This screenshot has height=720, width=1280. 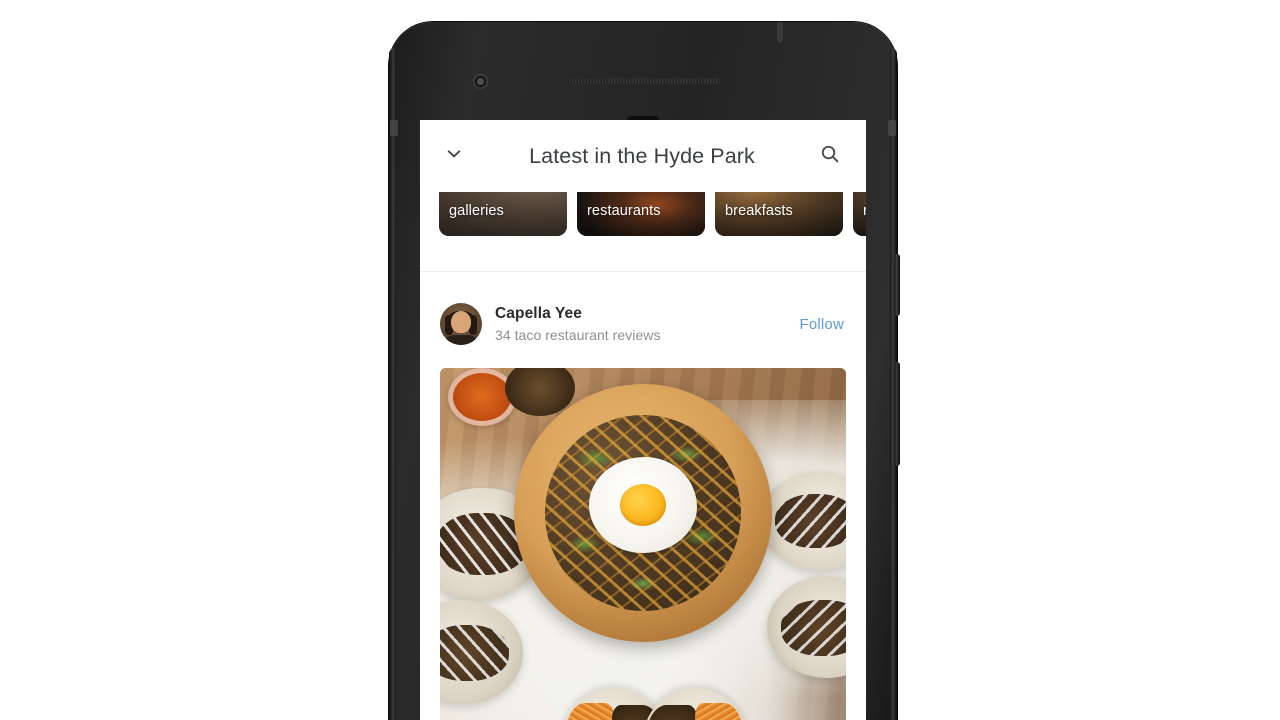 I want to click on category-chip-partial: re, so click(x=859, y=214).